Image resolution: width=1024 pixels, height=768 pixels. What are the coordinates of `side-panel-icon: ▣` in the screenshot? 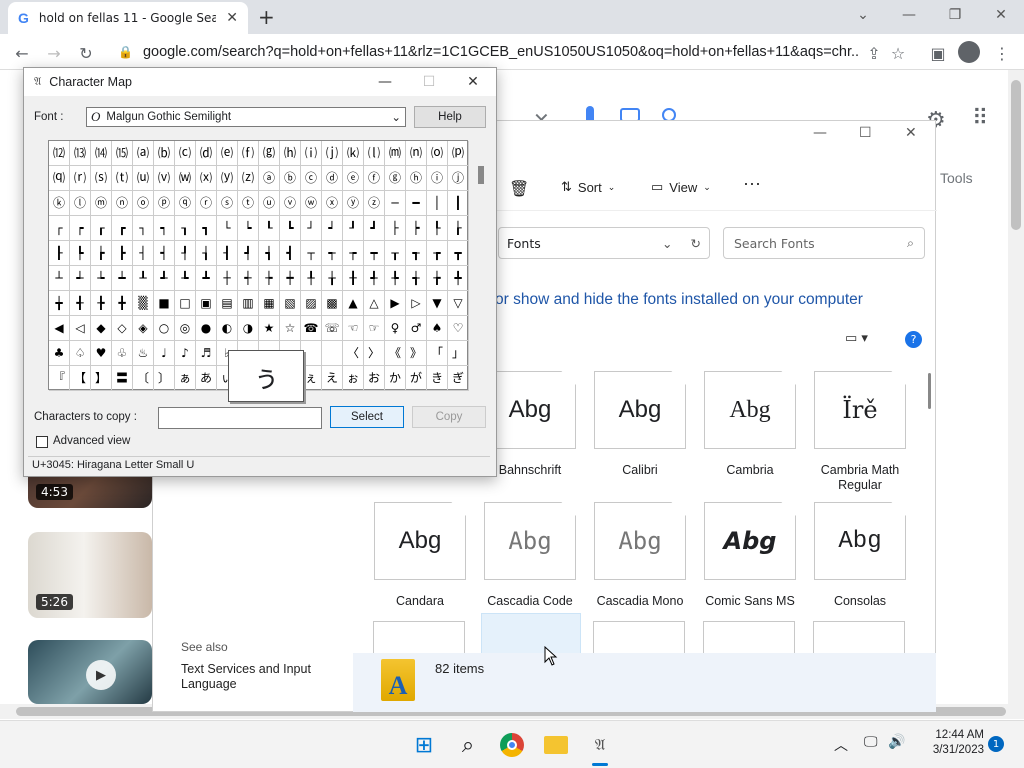 It's located at (938, 53).